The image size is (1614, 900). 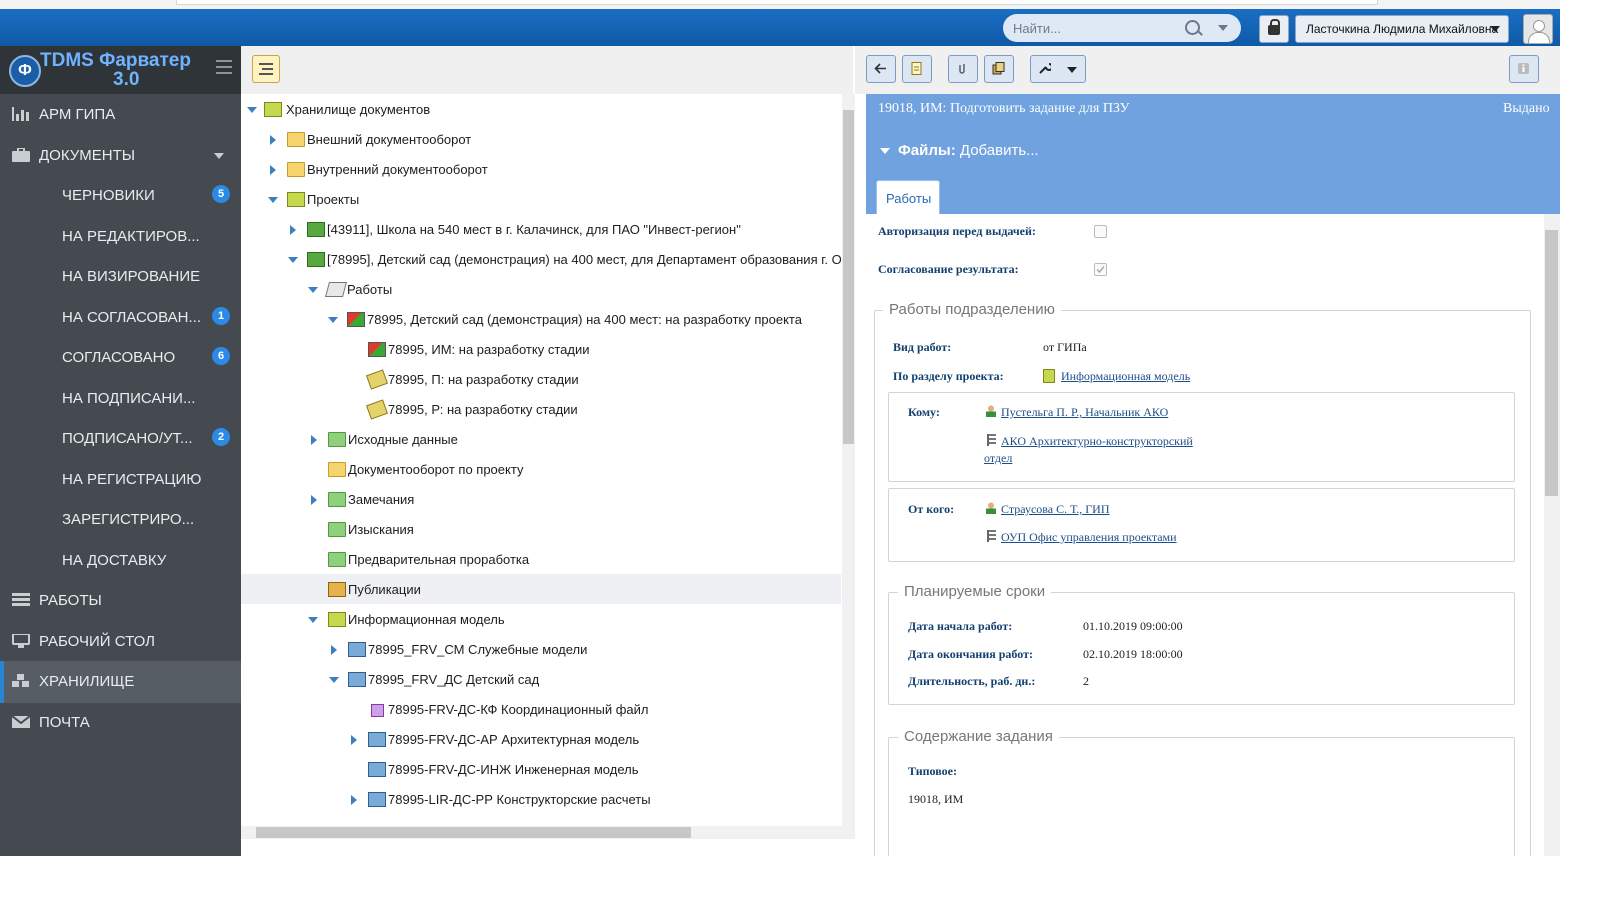 What do you see at coordinates (541, 649) in the screenshot?
I see `tree-node: 78995_FRV_СМ Служебные модели` at bounding box center [541, 649].